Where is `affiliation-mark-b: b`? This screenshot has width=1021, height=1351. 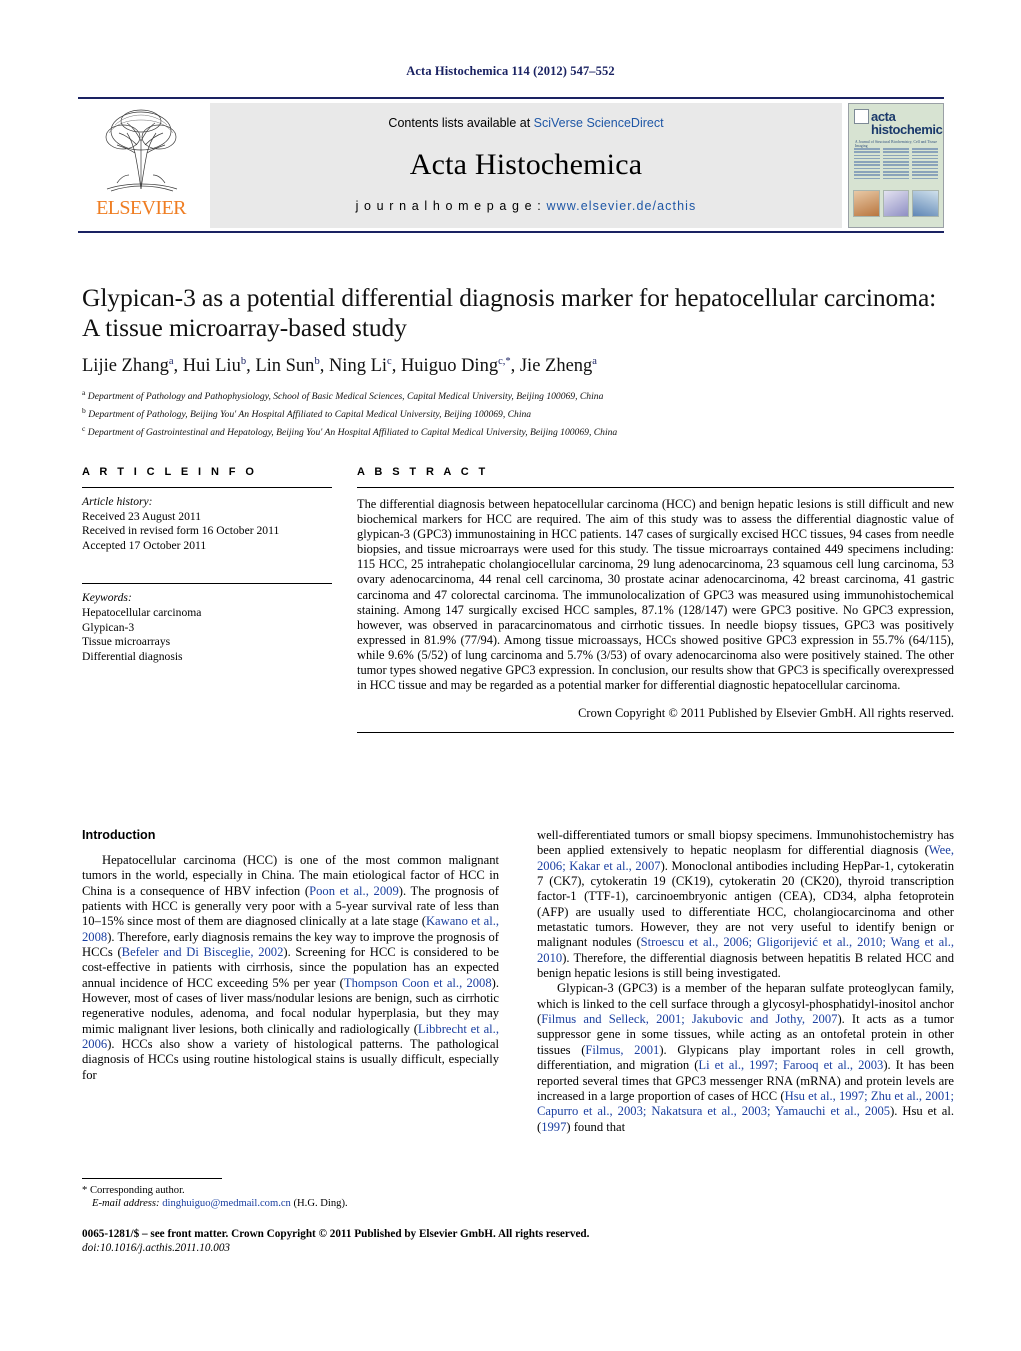 affiliation-mark-b: b is located at coordinates (84, 410).